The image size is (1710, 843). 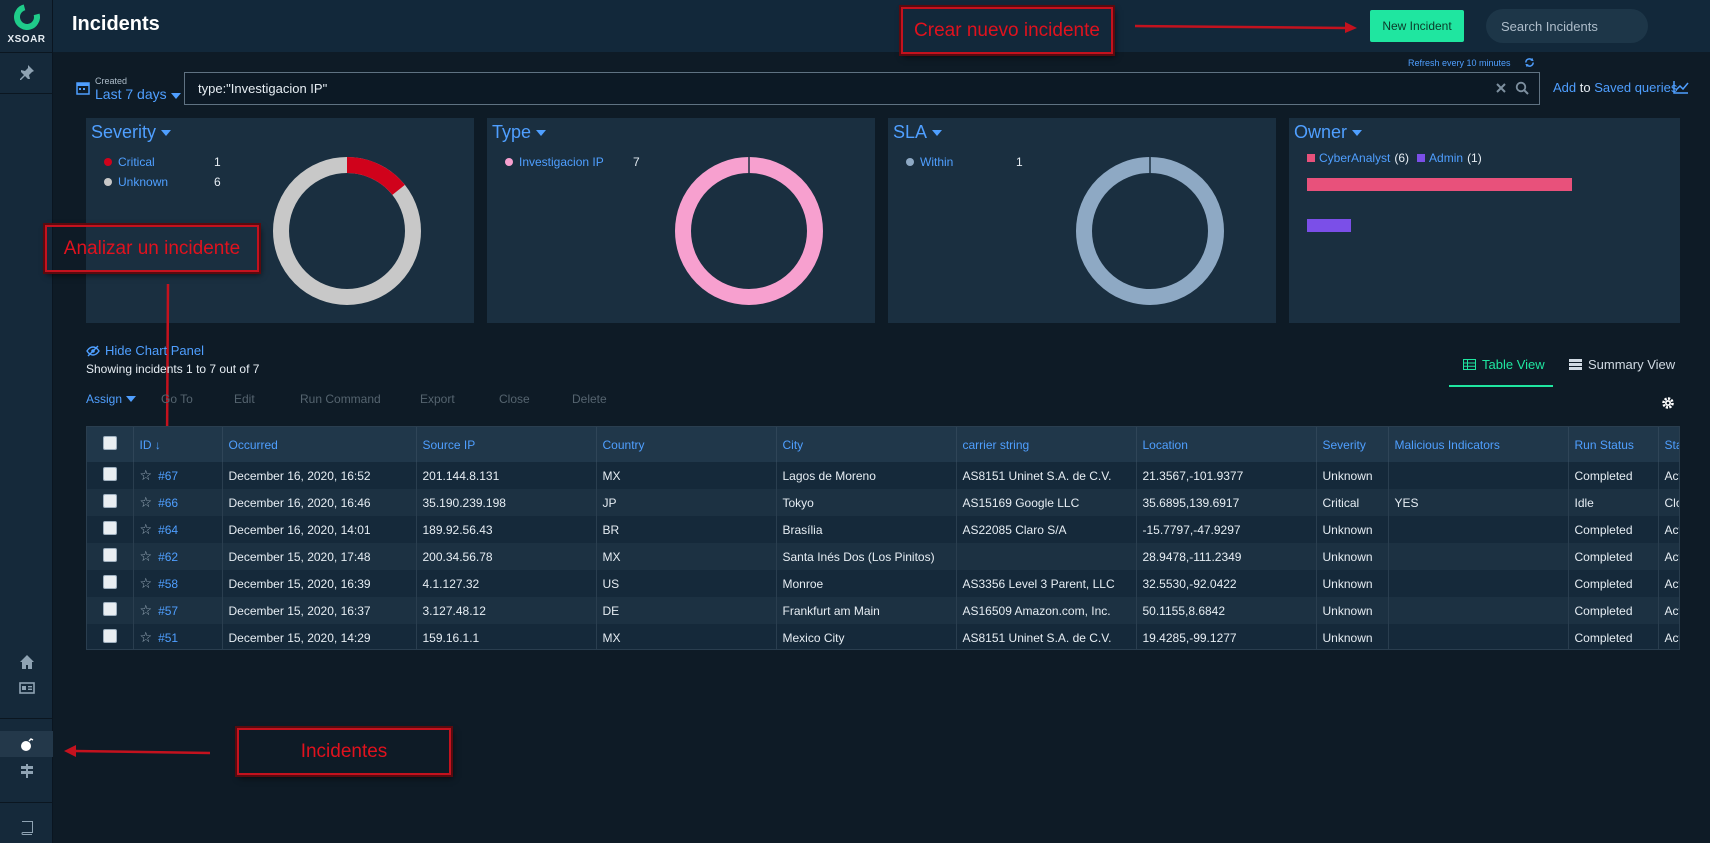 What do you see at coordinates (1668, 444) in the screenshot?
I see `column-header-status: Status` at bounding box center [1668, 444].